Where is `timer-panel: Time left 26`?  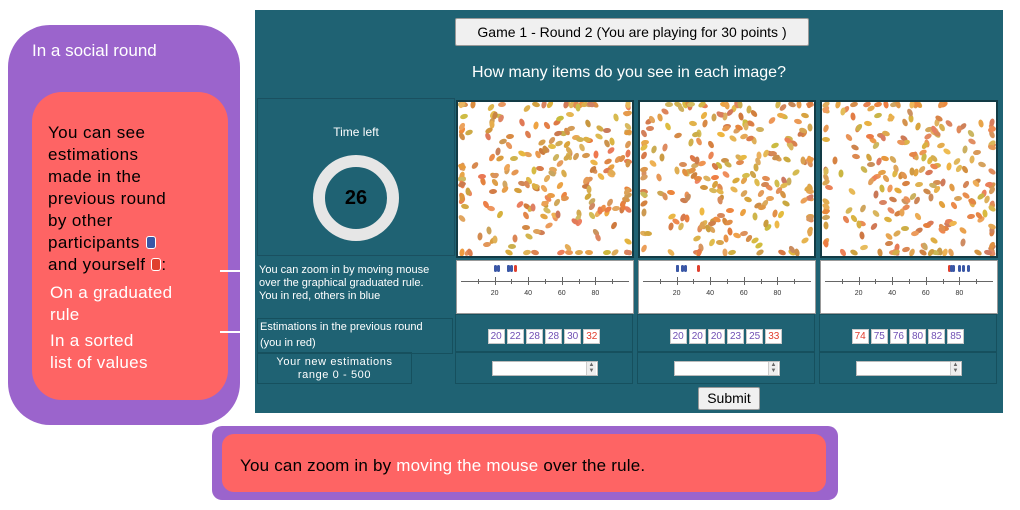
timer-panel: Time left 26 is located at coordinates (356, 177).